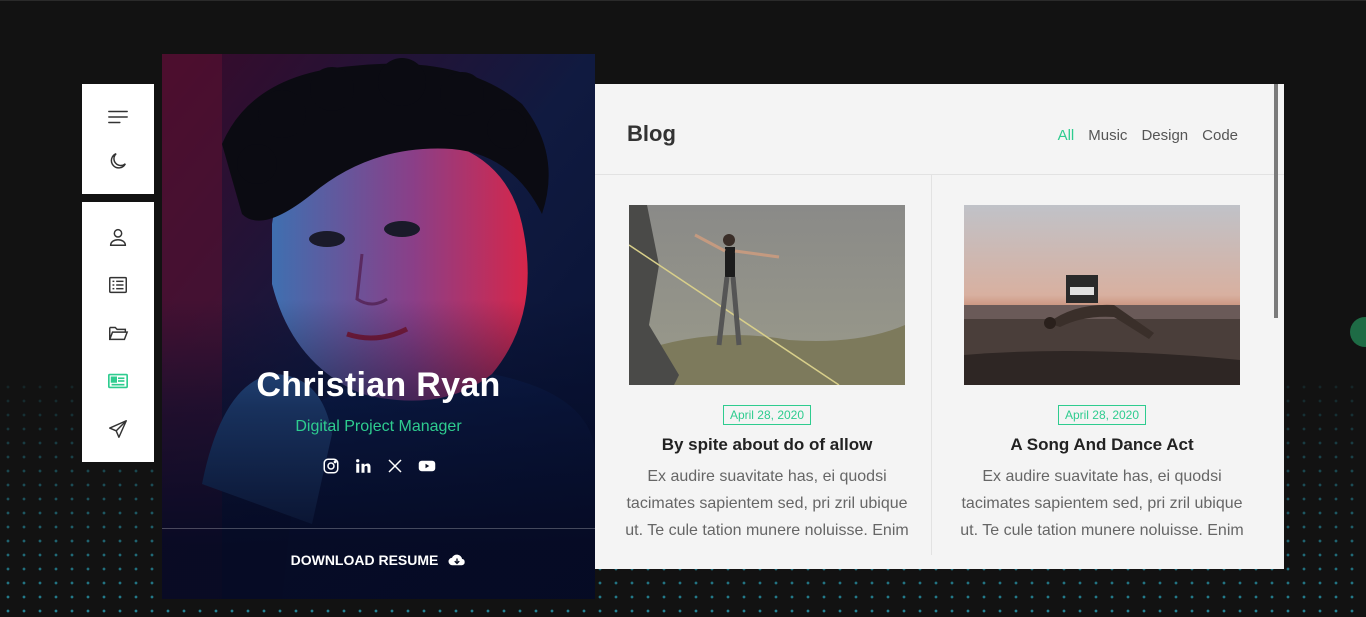 The height and width of the screenshot is (617, 1366). I want to click on blog-title: Blog, so click(651, 133).